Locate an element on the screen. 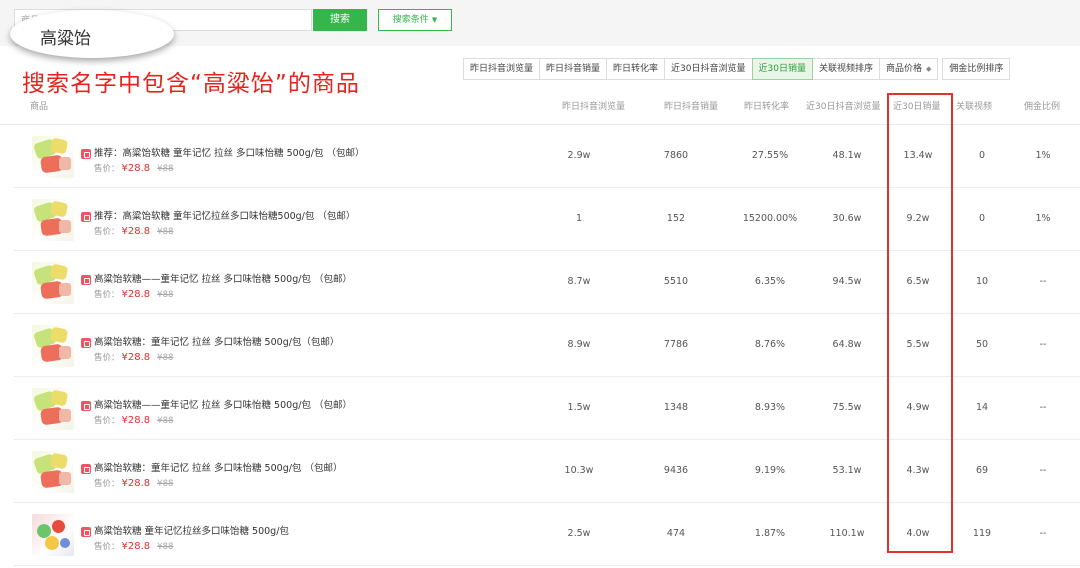 The height and width of the screenshot is (568, 1080). yesterday-conversion-cell: 6.35% is located at coordinates (770, 281).